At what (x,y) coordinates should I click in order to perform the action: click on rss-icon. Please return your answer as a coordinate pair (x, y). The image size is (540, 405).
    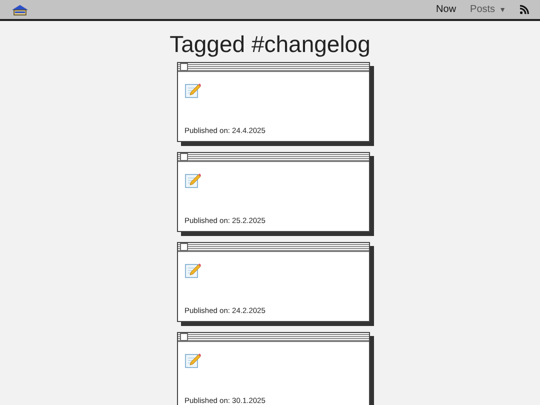
    Looking at the image, I should click on (524, 9).